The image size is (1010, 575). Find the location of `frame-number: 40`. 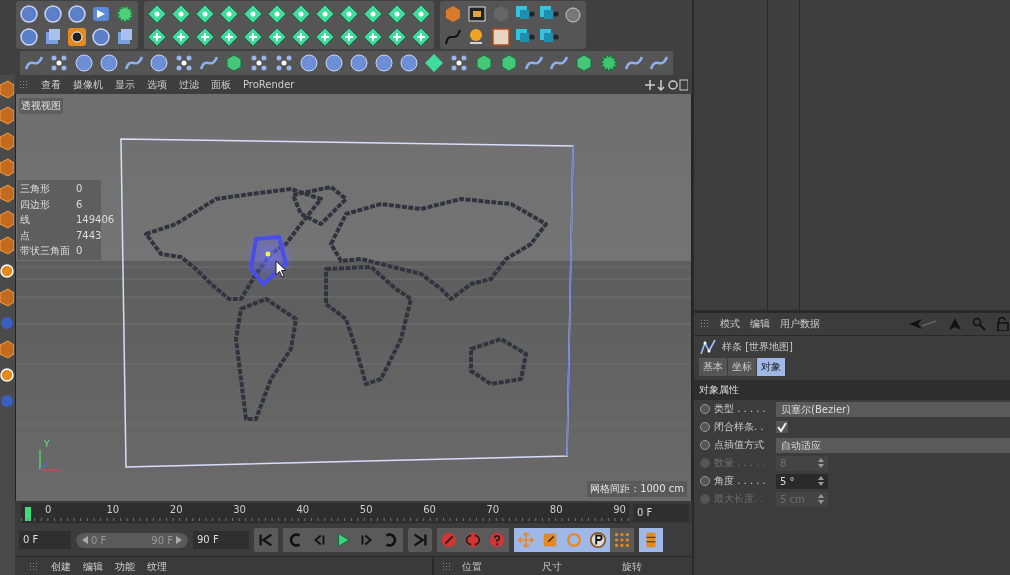

frame-number: 40 is located at coordinates (303, 509).